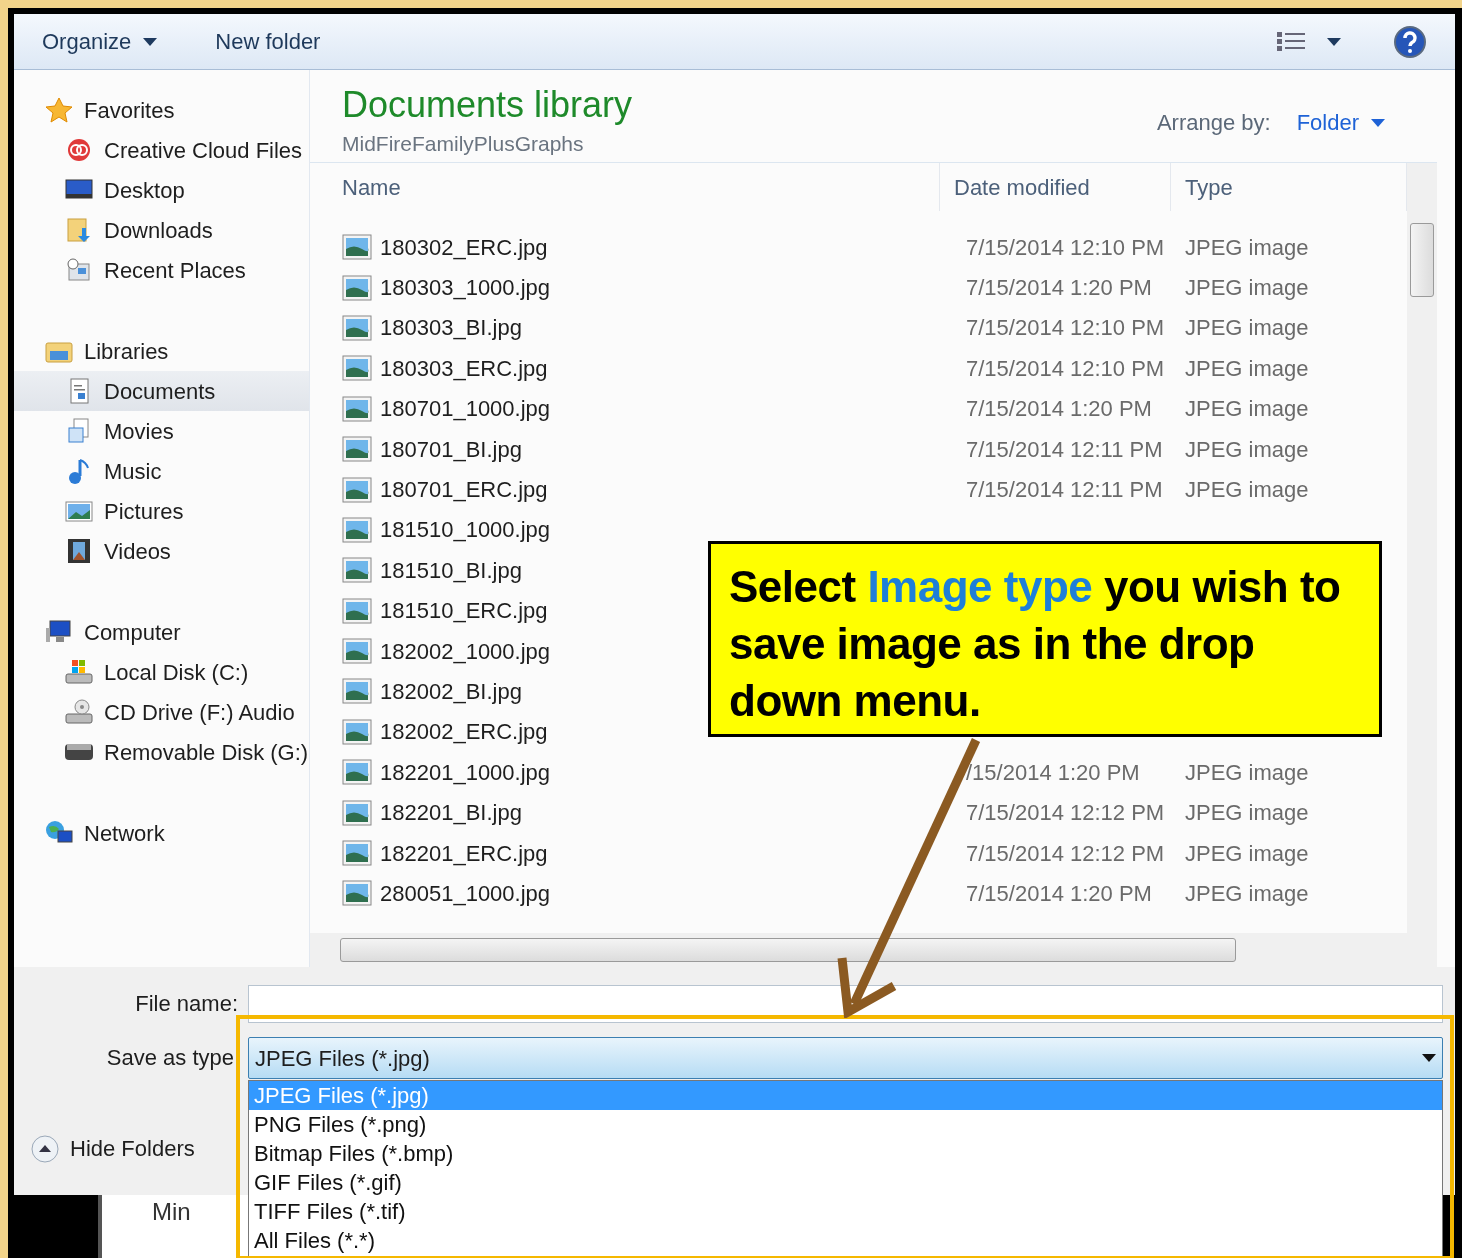  I want to click on save-type-option: GIF Files (*.gif), so click(845, 1182).